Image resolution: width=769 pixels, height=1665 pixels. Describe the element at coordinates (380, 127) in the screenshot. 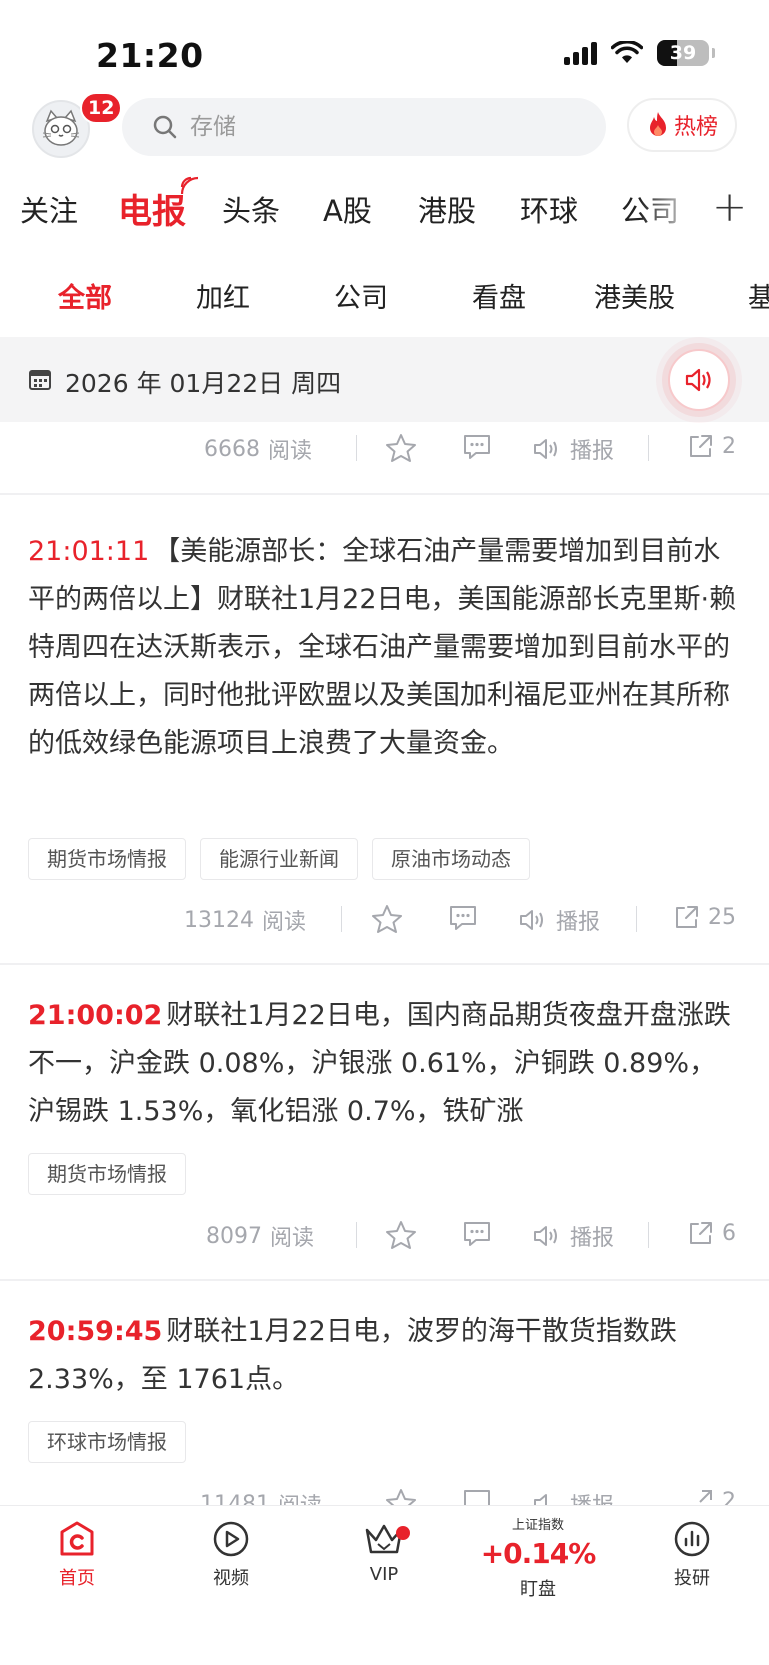

I see `search-input` at that location.